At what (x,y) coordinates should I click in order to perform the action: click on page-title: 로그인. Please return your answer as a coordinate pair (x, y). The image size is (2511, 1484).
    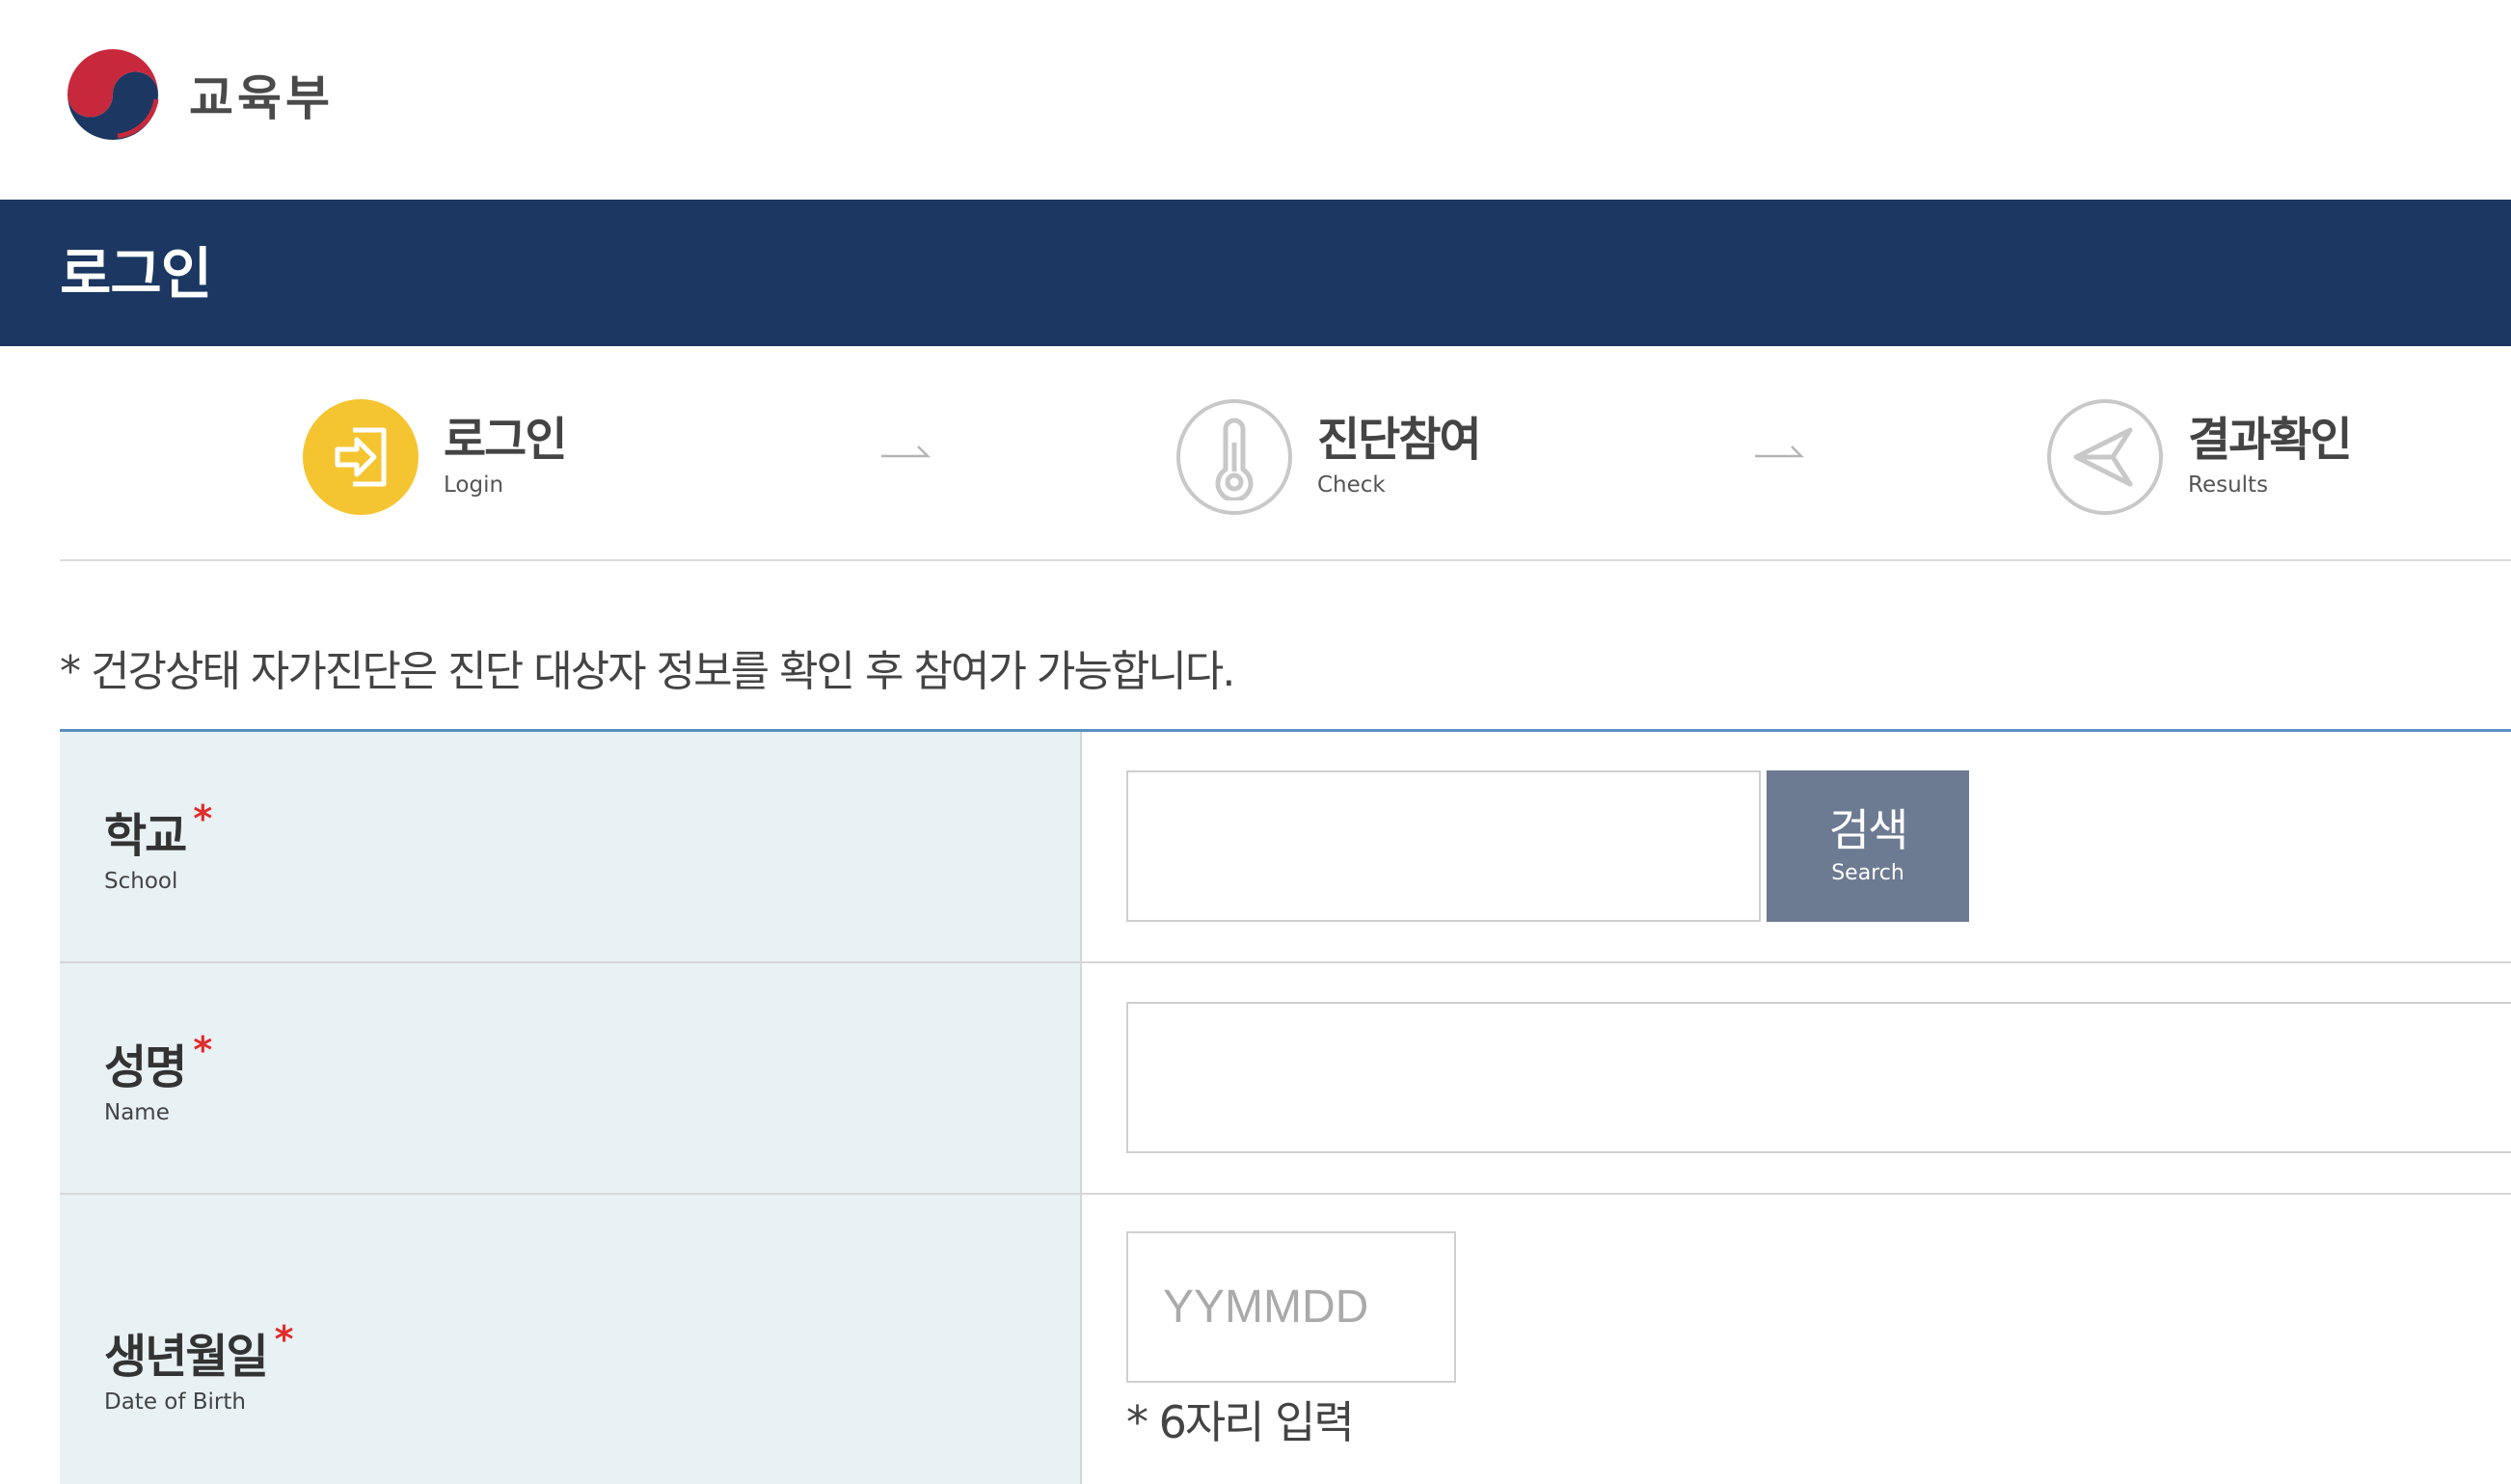
    Looking at the image, I should click on (136, 274).